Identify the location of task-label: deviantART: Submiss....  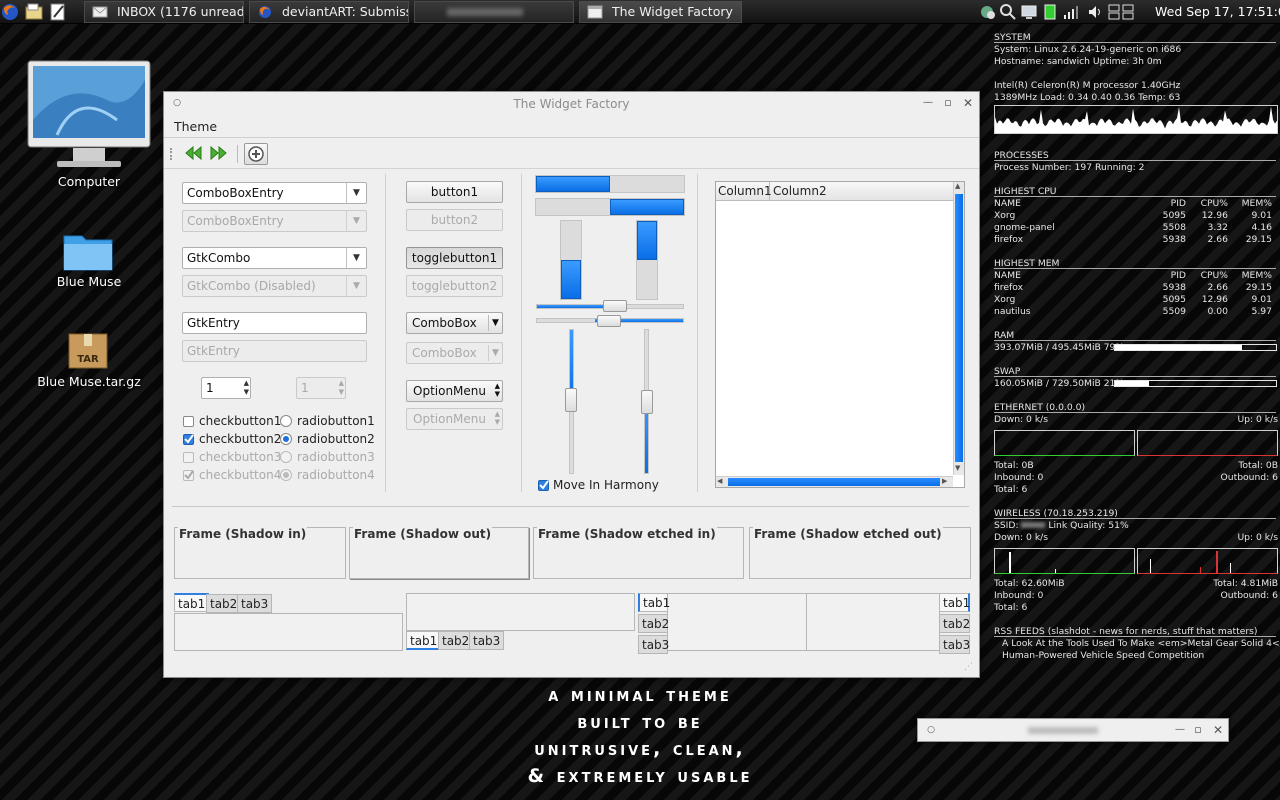
(345, 11).